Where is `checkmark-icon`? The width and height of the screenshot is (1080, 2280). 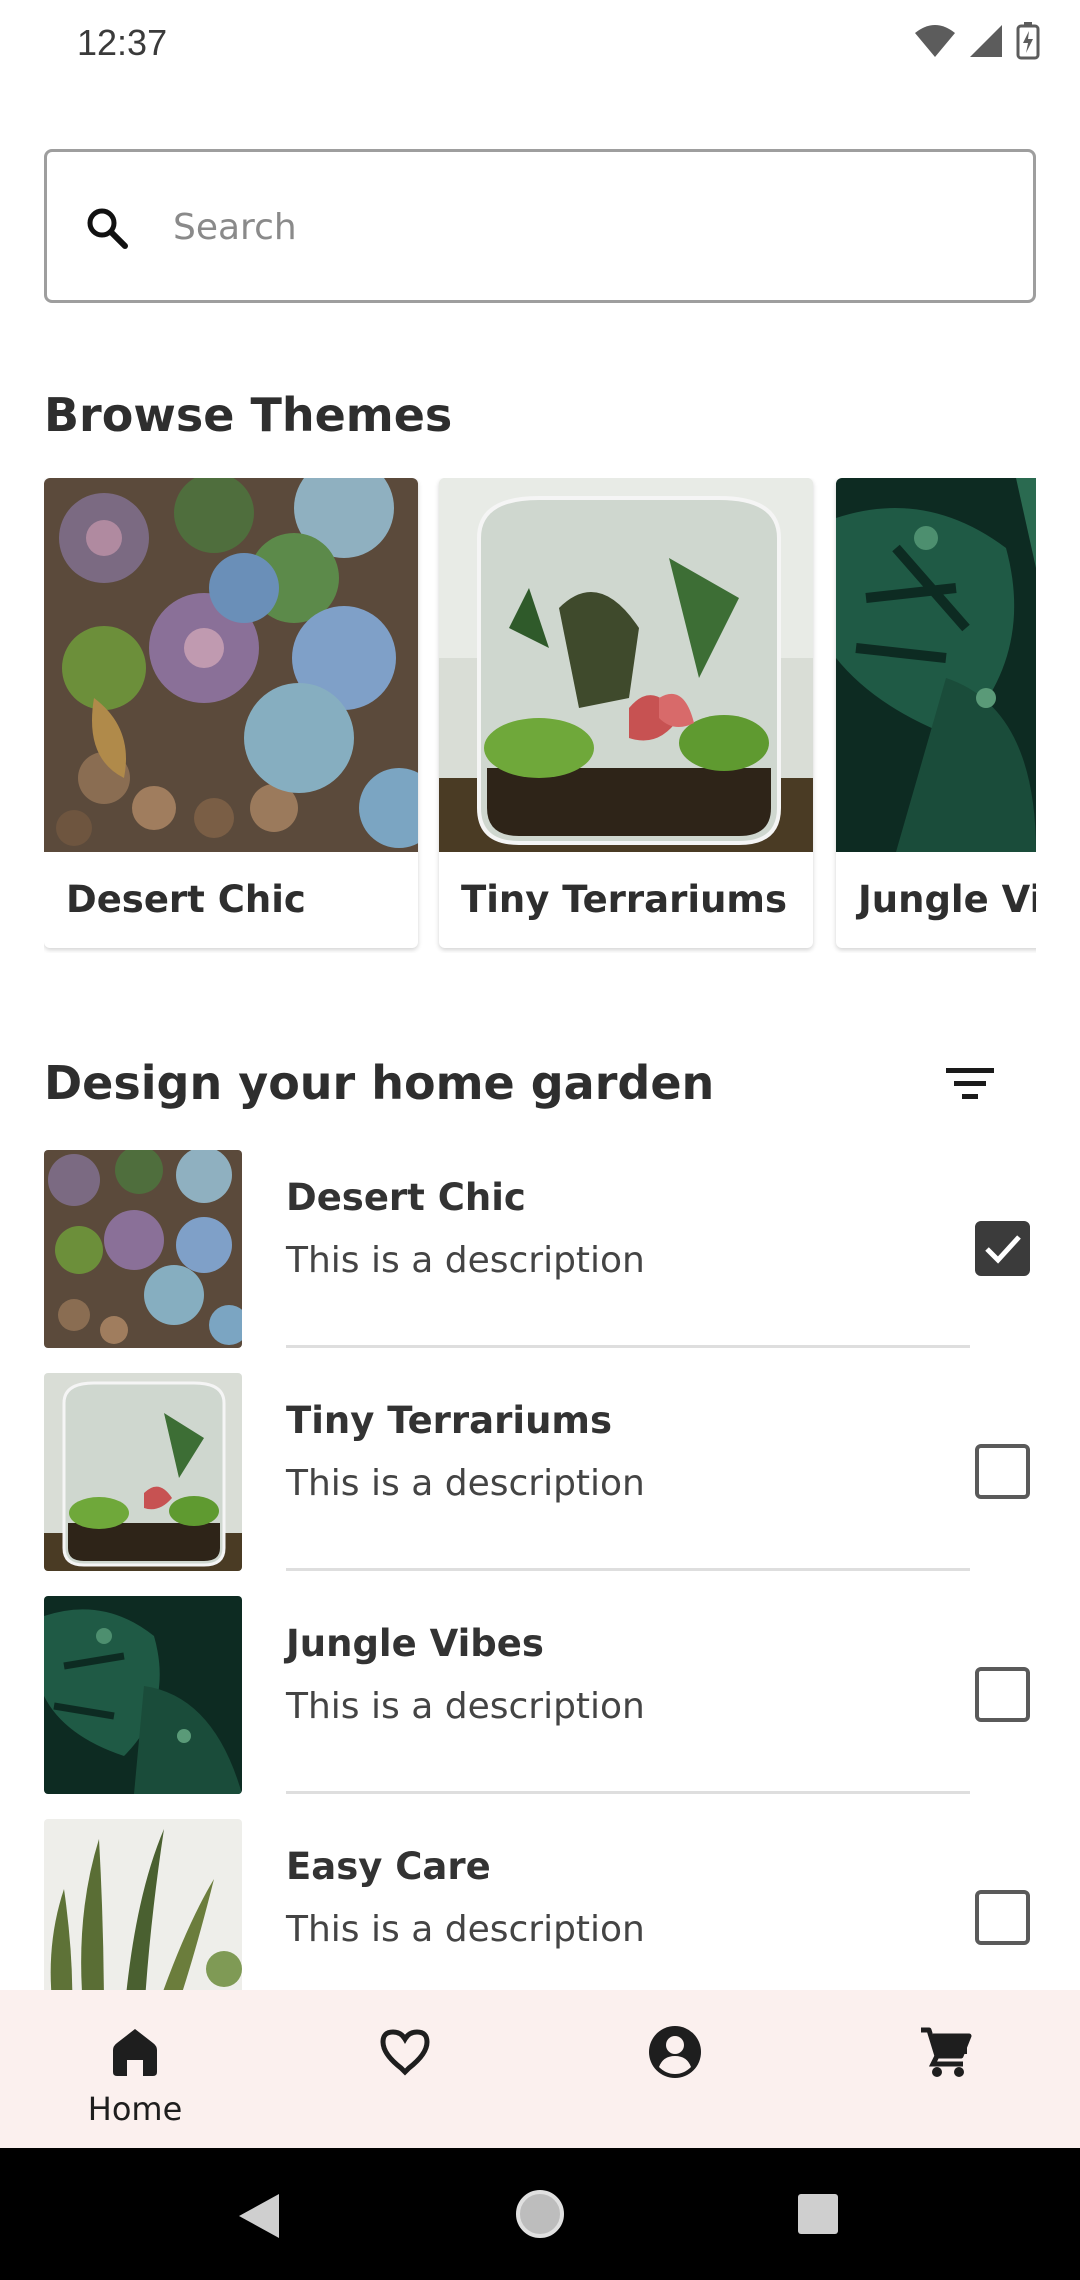 checkmark-icon is located at coordinates (1003, 1249).